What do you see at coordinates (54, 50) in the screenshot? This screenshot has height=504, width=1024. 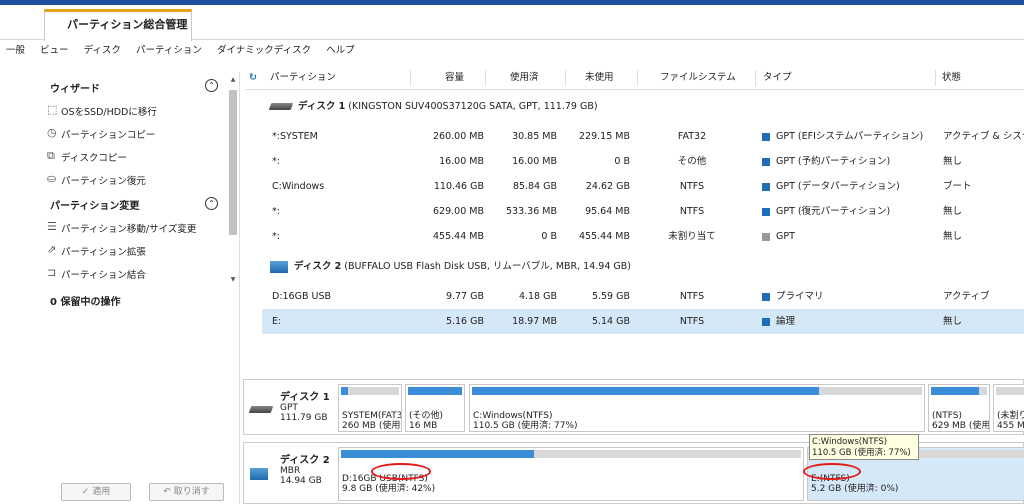 I see `menu-view: ビュー` at bounding box center [54, 50].